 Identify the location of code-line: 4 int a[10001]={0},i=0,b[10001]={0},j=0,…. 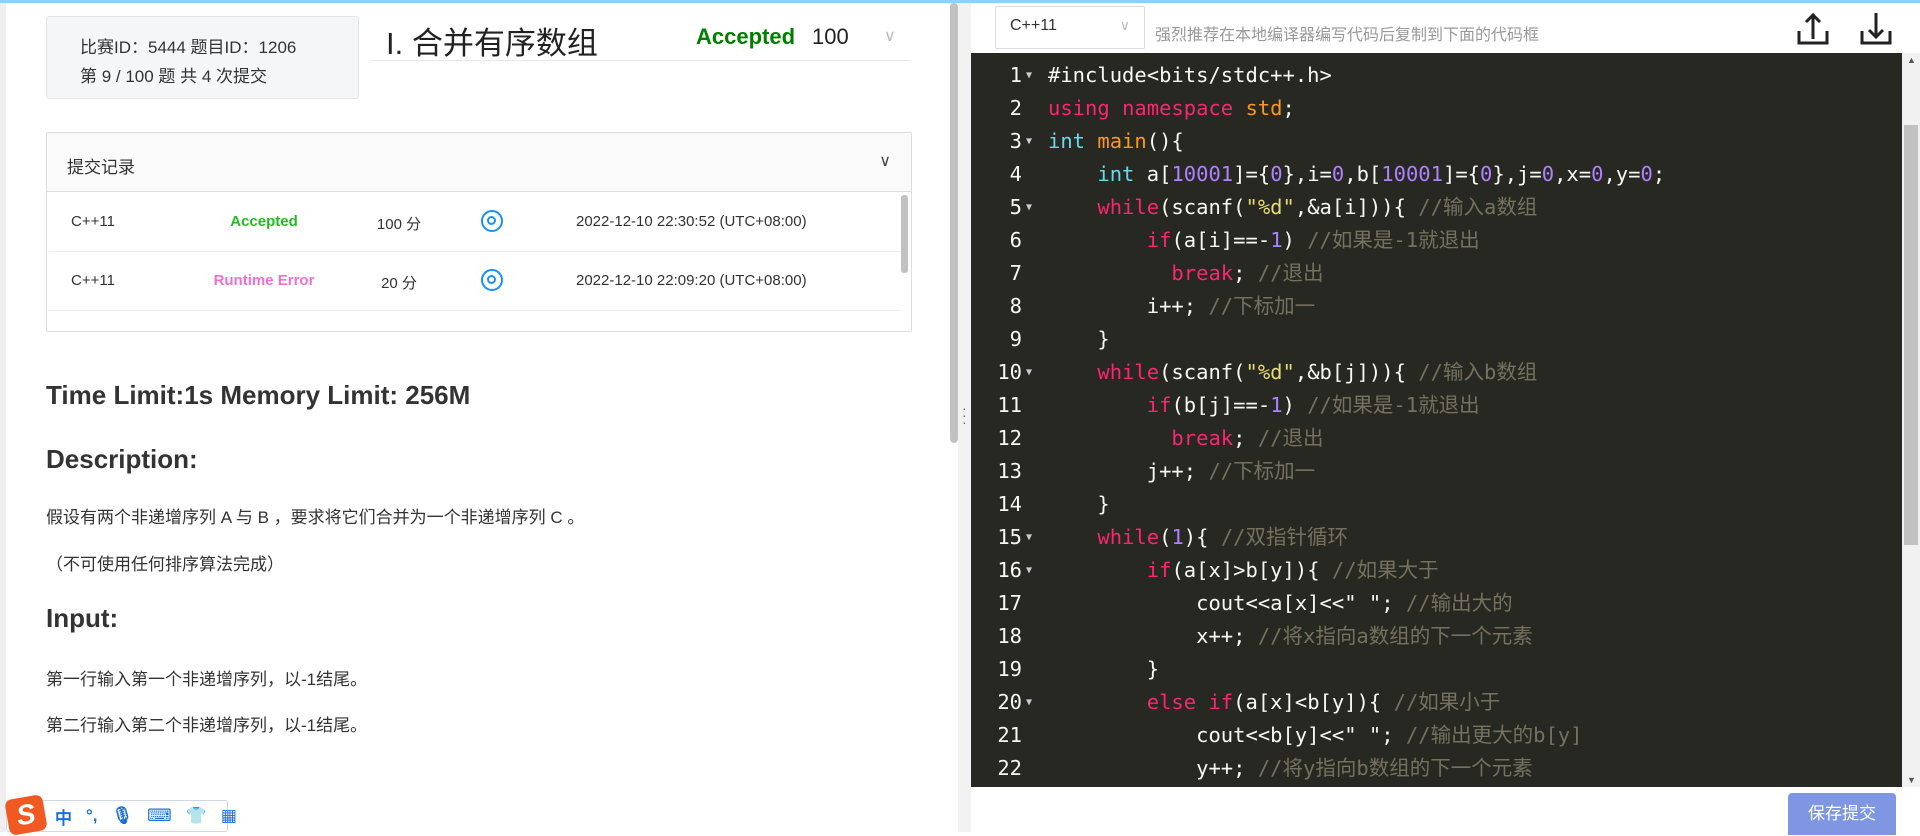
(1436, 174).